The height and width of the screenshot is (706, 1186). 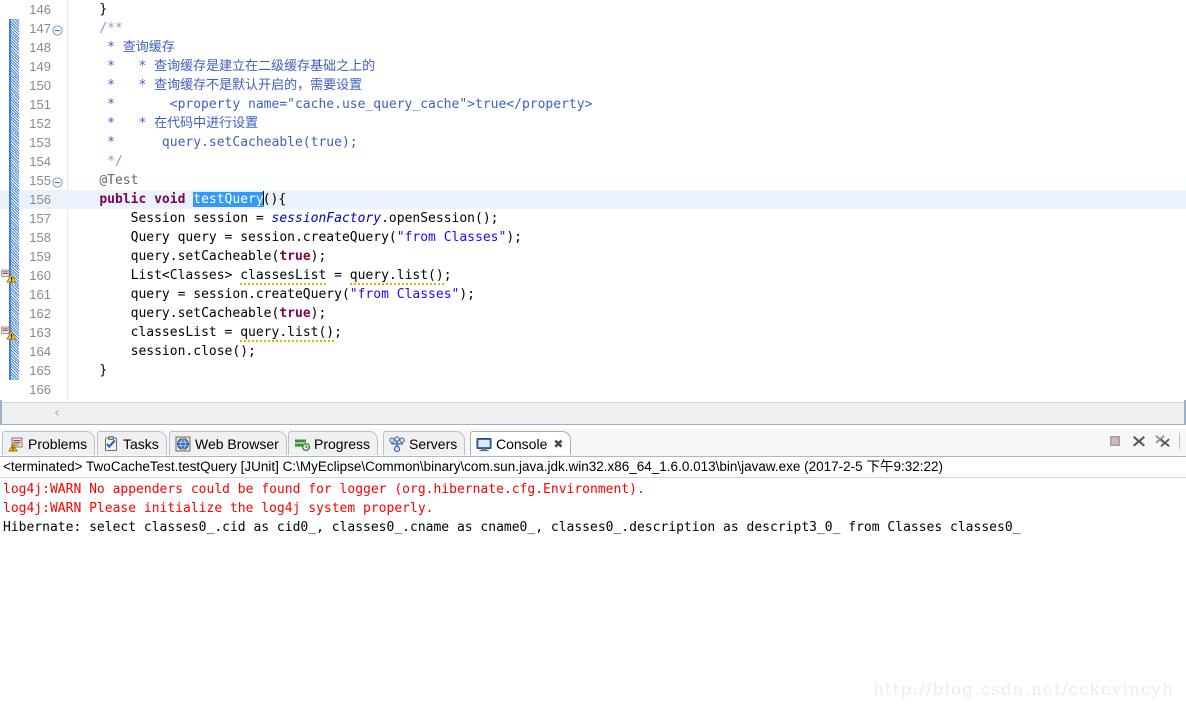 I want to click on code-token: Session session =, so click(x=201, y=218).